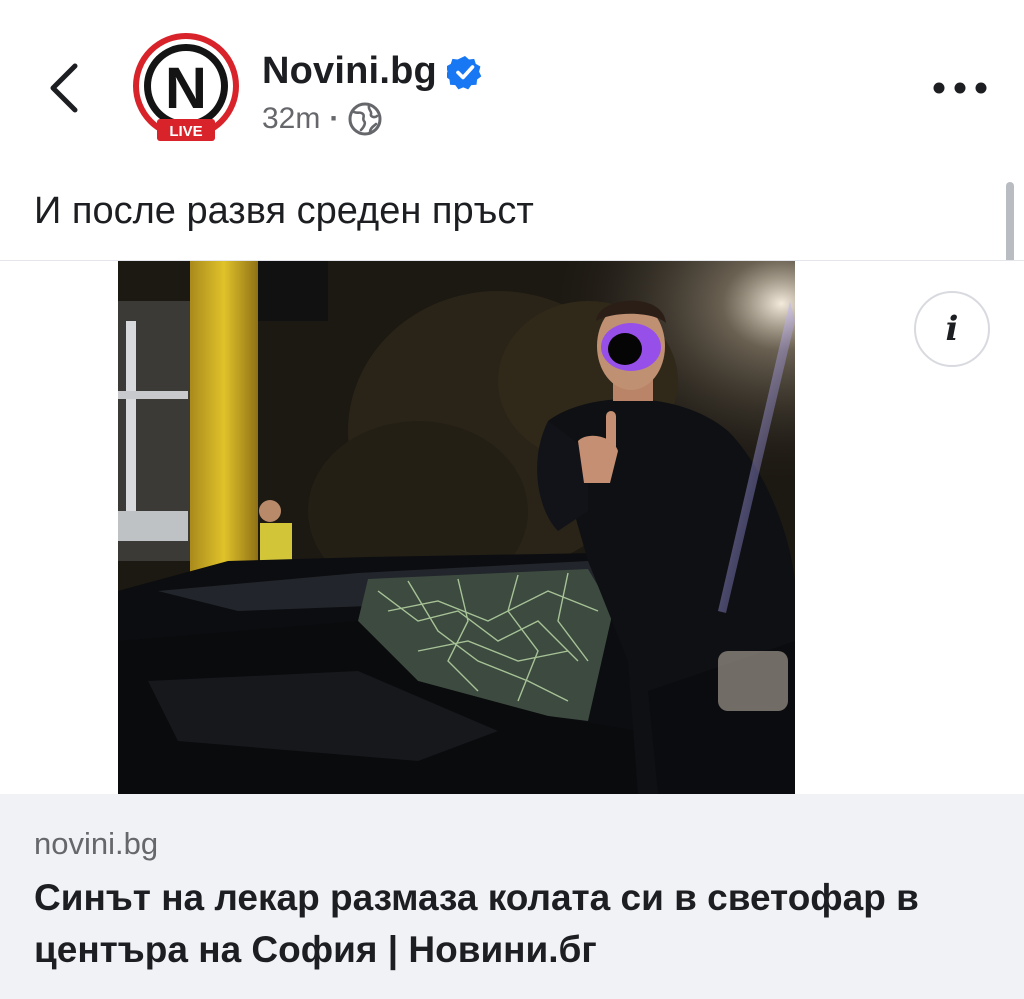 This screenshot has width=1024, height=999. I want to click on avatar-letter: N, so click(186, 88).